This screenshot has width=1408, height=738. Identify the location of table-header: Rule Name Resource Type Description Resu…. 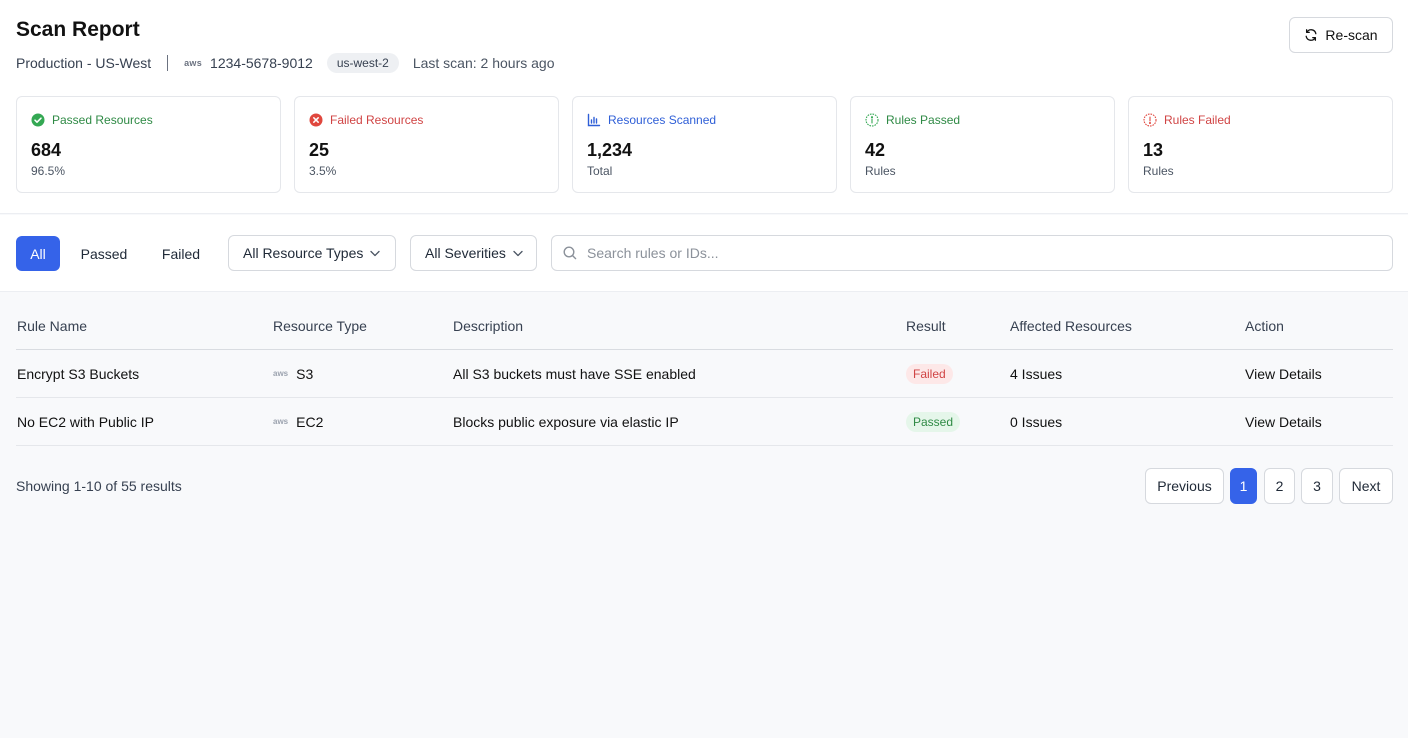
(704, 326).